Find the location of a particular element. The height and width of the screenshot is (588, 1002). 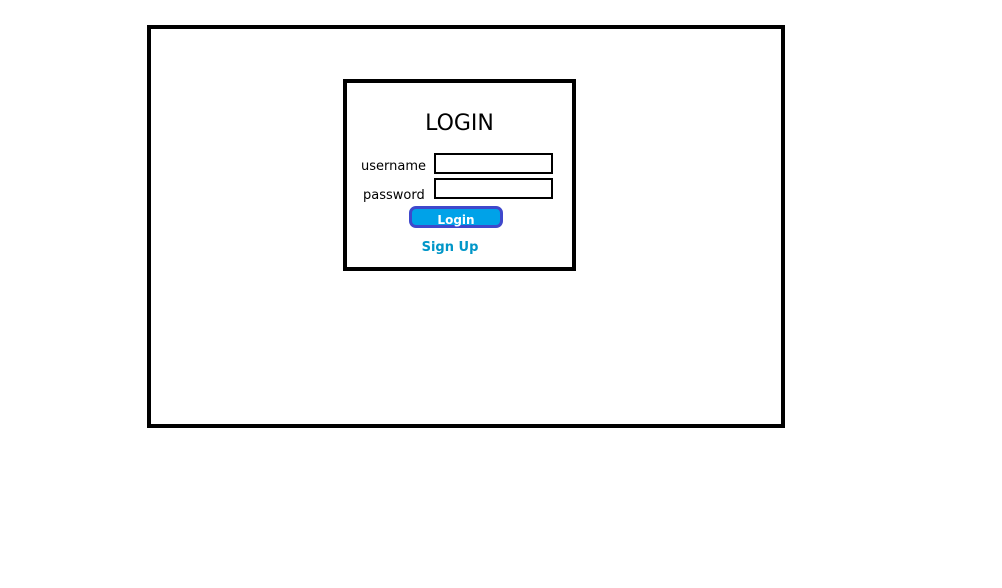

username-input is located at coordinates (493, 163).